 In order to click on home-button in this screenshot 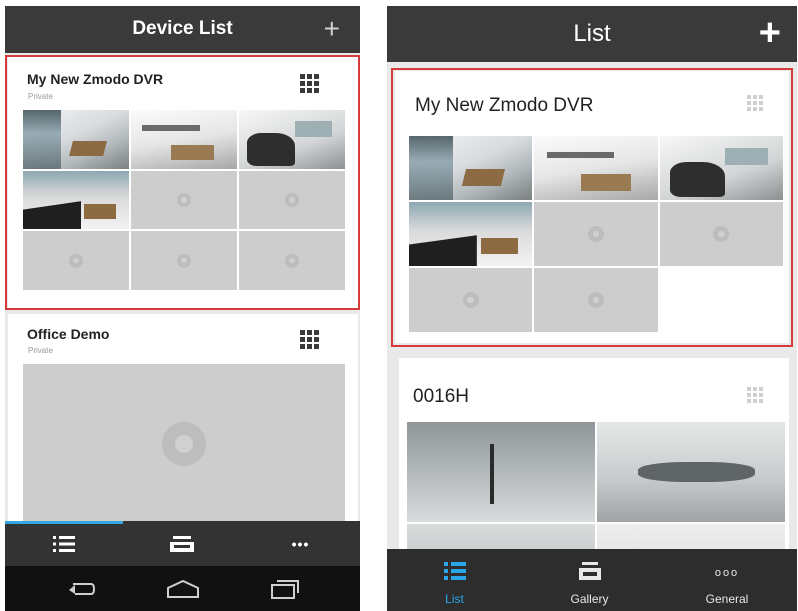, I will do `click(183, 588)`.